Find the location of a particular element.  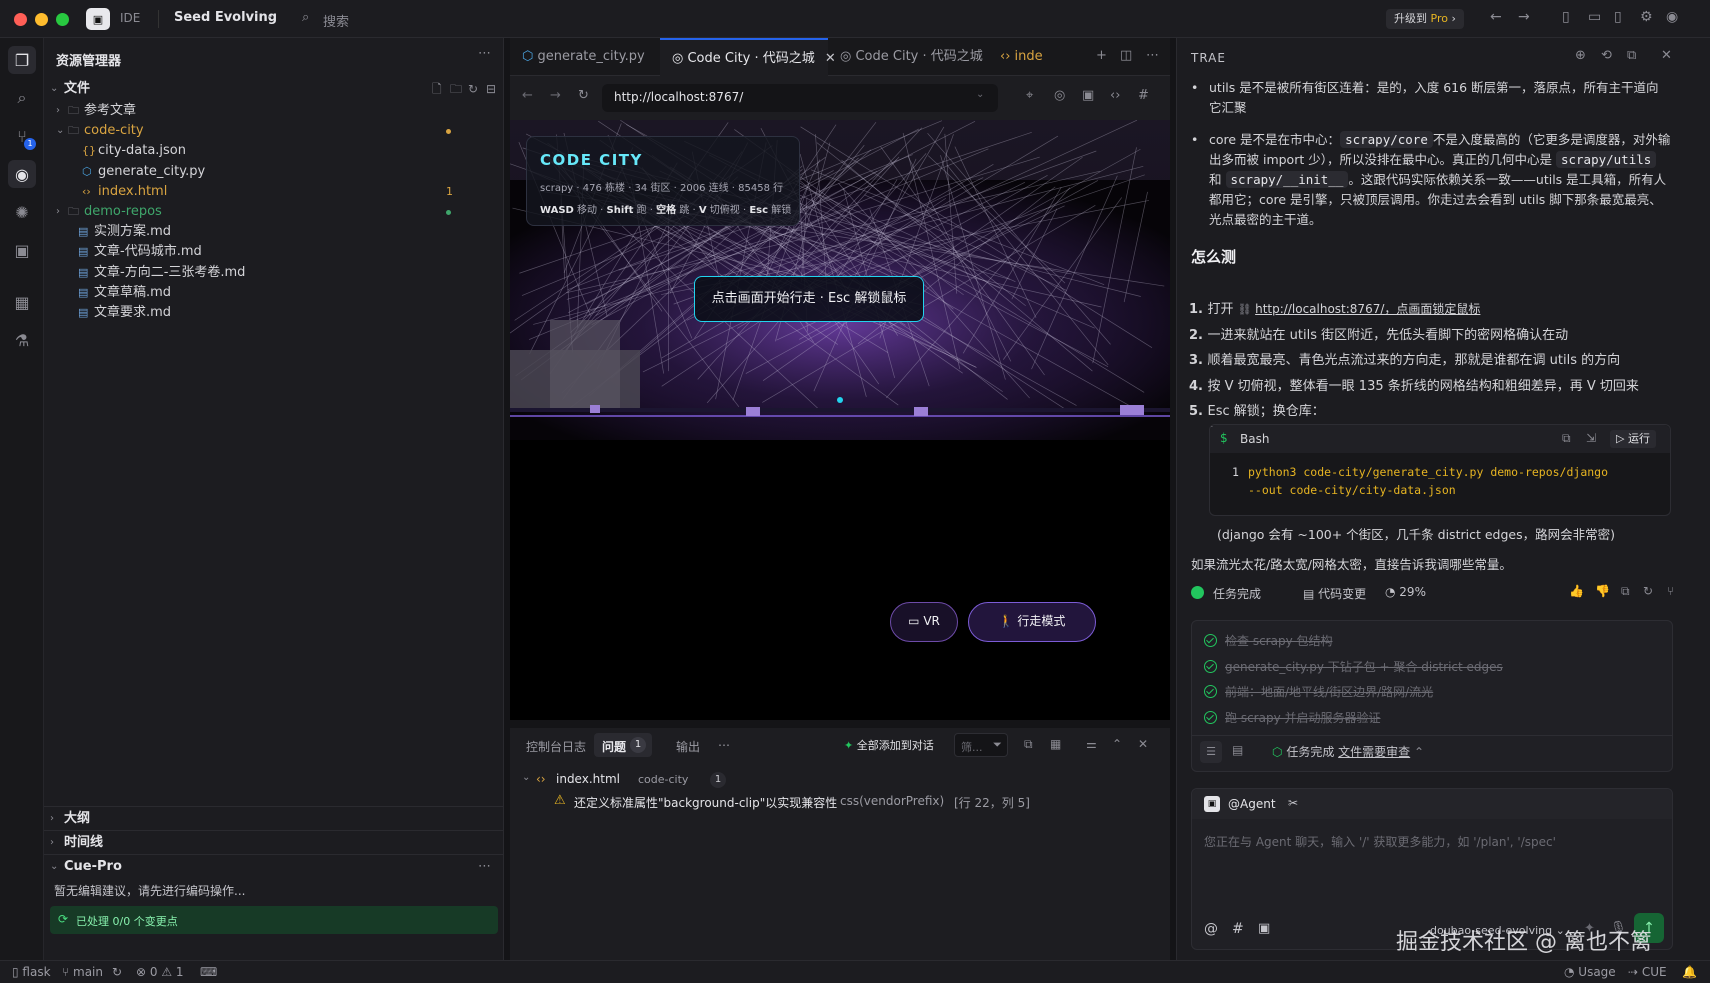

tree-item: ‹› index.html 1 is located at coordinates (274, 192).